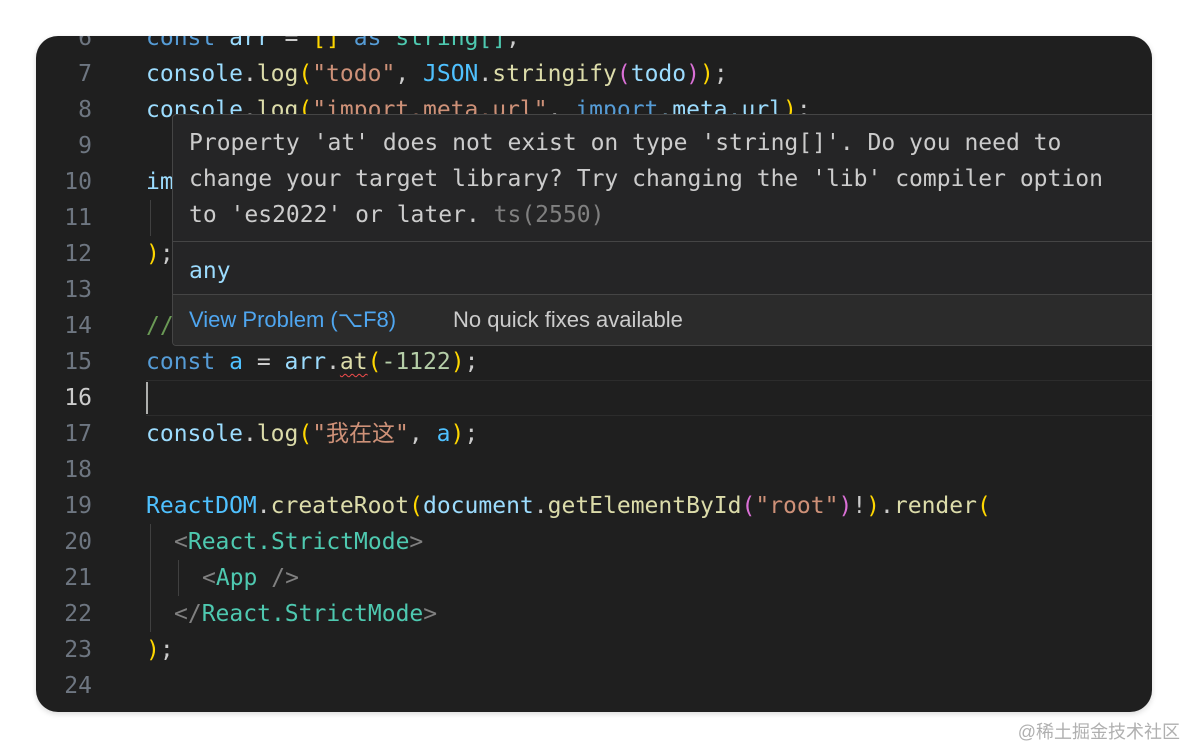 The height and width of the screenshot is (748, 1188). I want to click on jsx-tag: App, so click(236, 578).